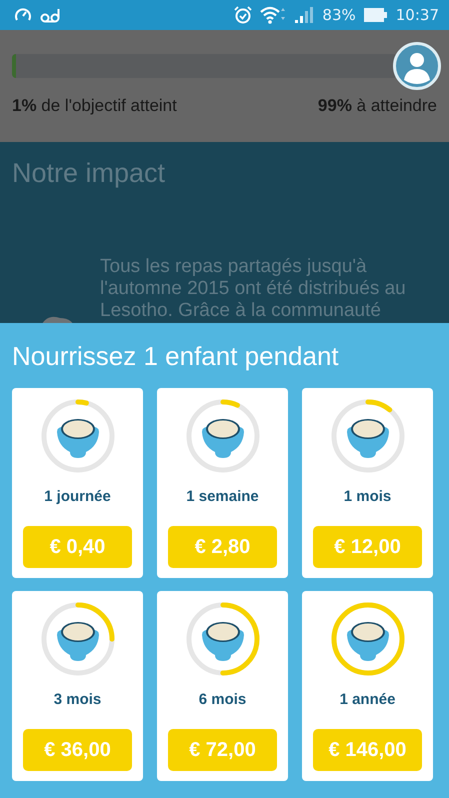 The height and width of the screenshot is (798, 449). Describe the element at coordinates (78, 699) in the screenshot. I see `duration-label: 3 mois` at that location.